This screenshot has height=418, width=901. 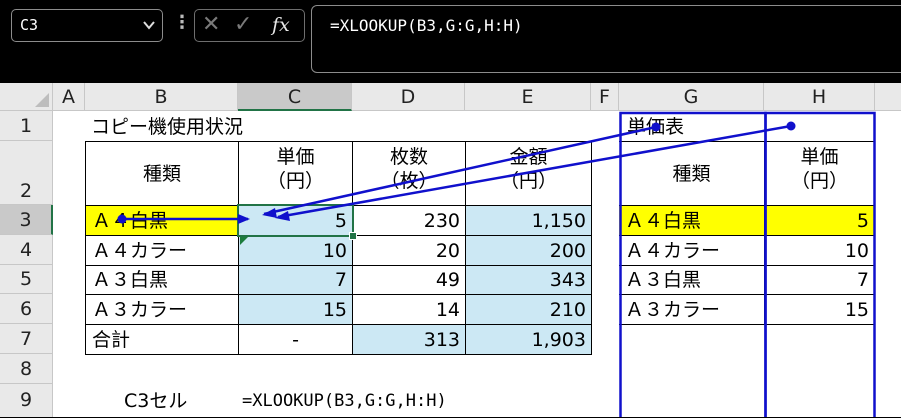 I want to click on price-kind-g3: Ａ４白黒, so click(x=692, y=221).